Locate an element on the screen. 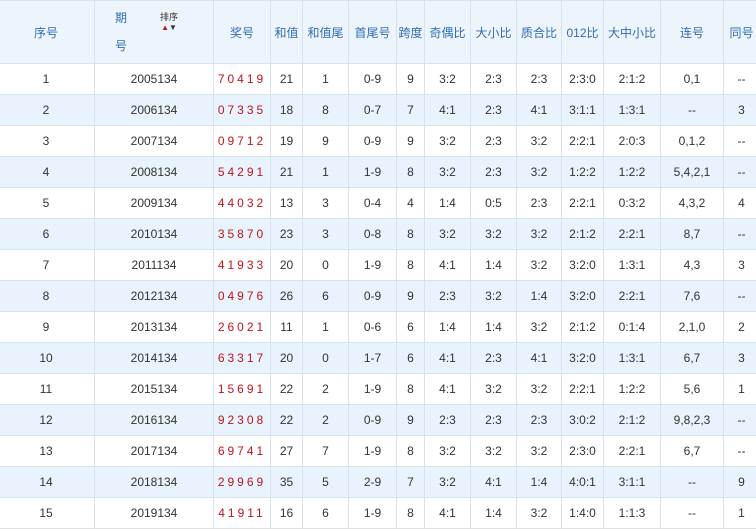  cell-number: 26021 is located at coordinates (242, 327).